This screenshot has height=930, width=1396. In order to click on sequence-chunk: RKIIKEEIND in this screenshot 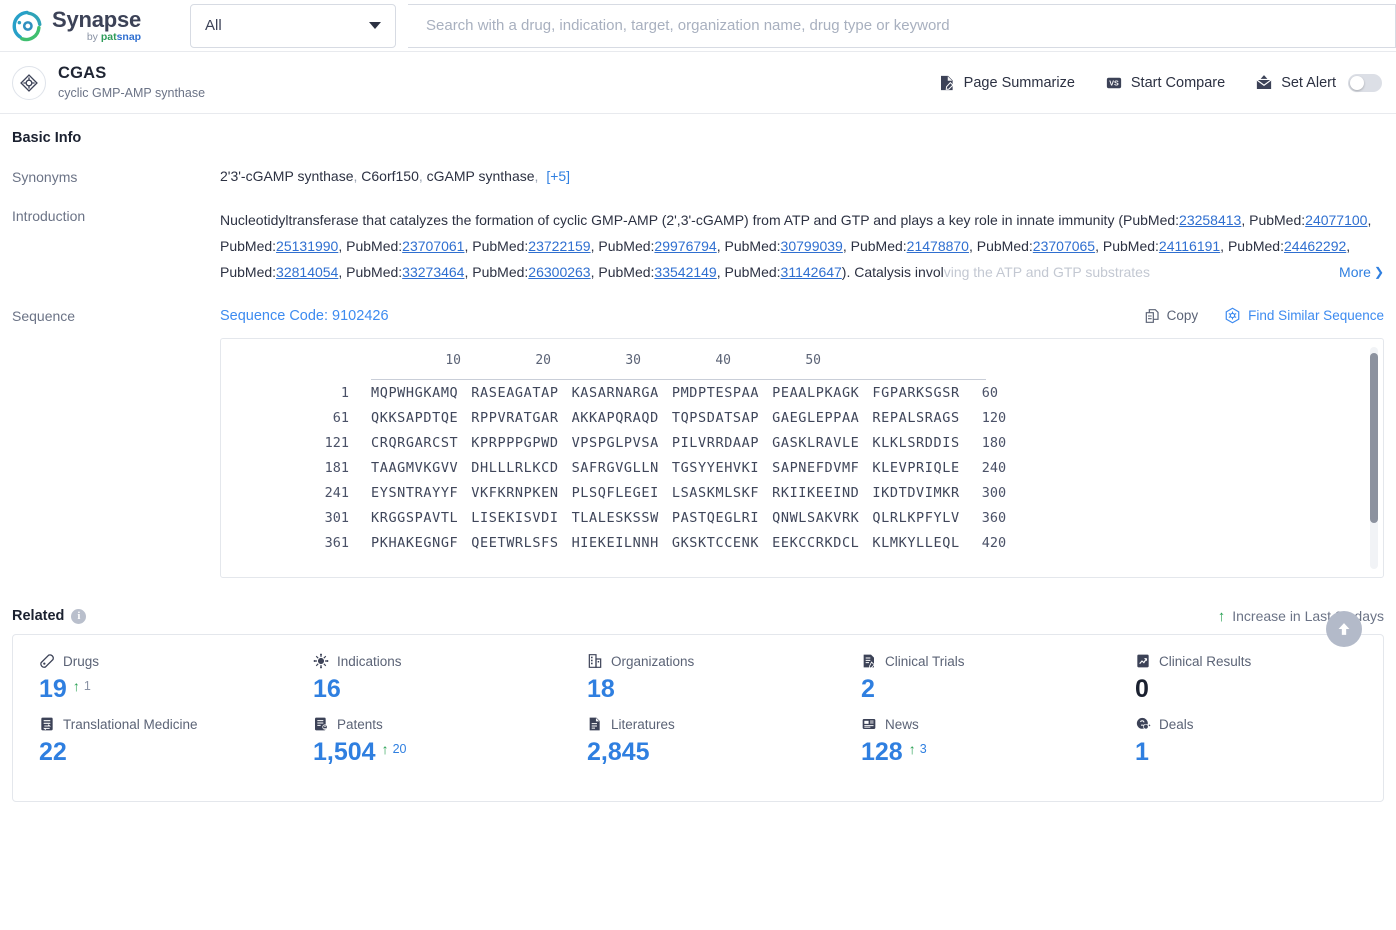, I will do `click(816, 492)`.